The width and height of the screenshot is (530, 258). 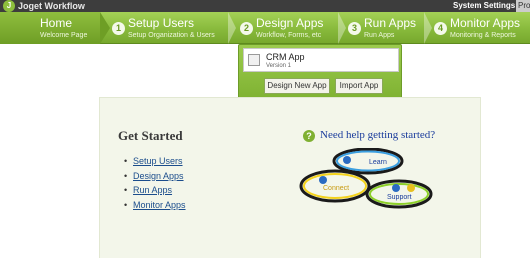 What do you see at coordinates (483, 35) in the screenshot?
I see `nav-monitor-apps-sub: Monitoring & Reports` at bounding box center [483, 35].